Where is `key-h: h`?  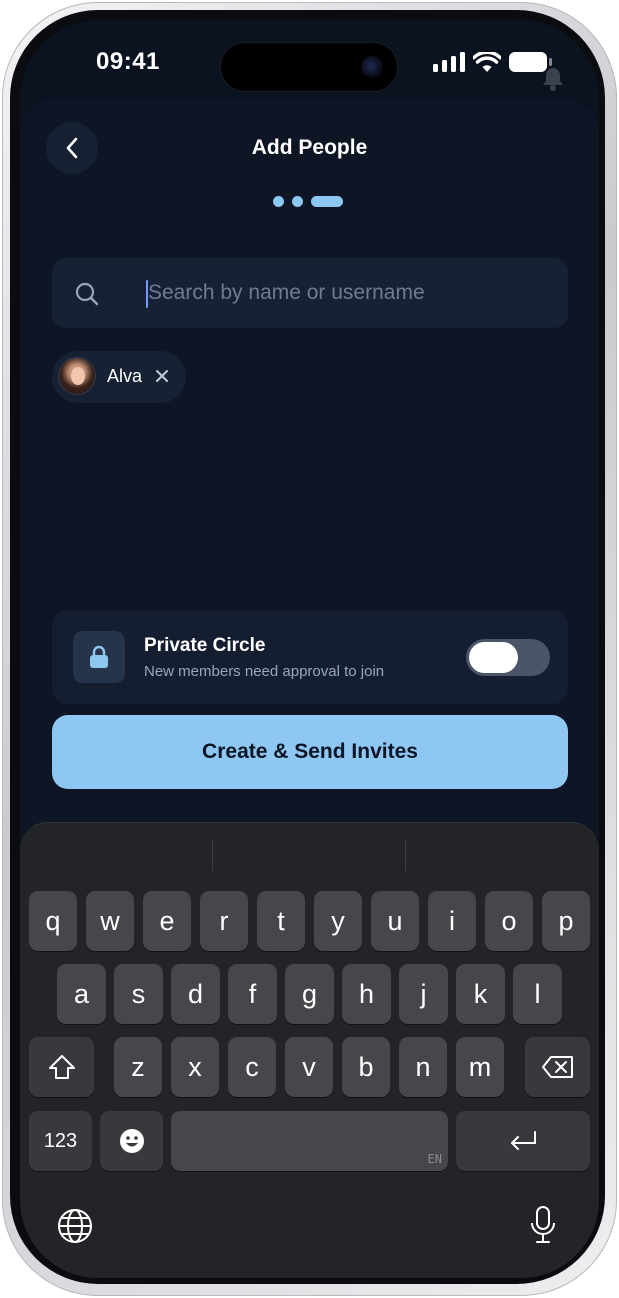 key-h: h is located at coordinates (366, 994).